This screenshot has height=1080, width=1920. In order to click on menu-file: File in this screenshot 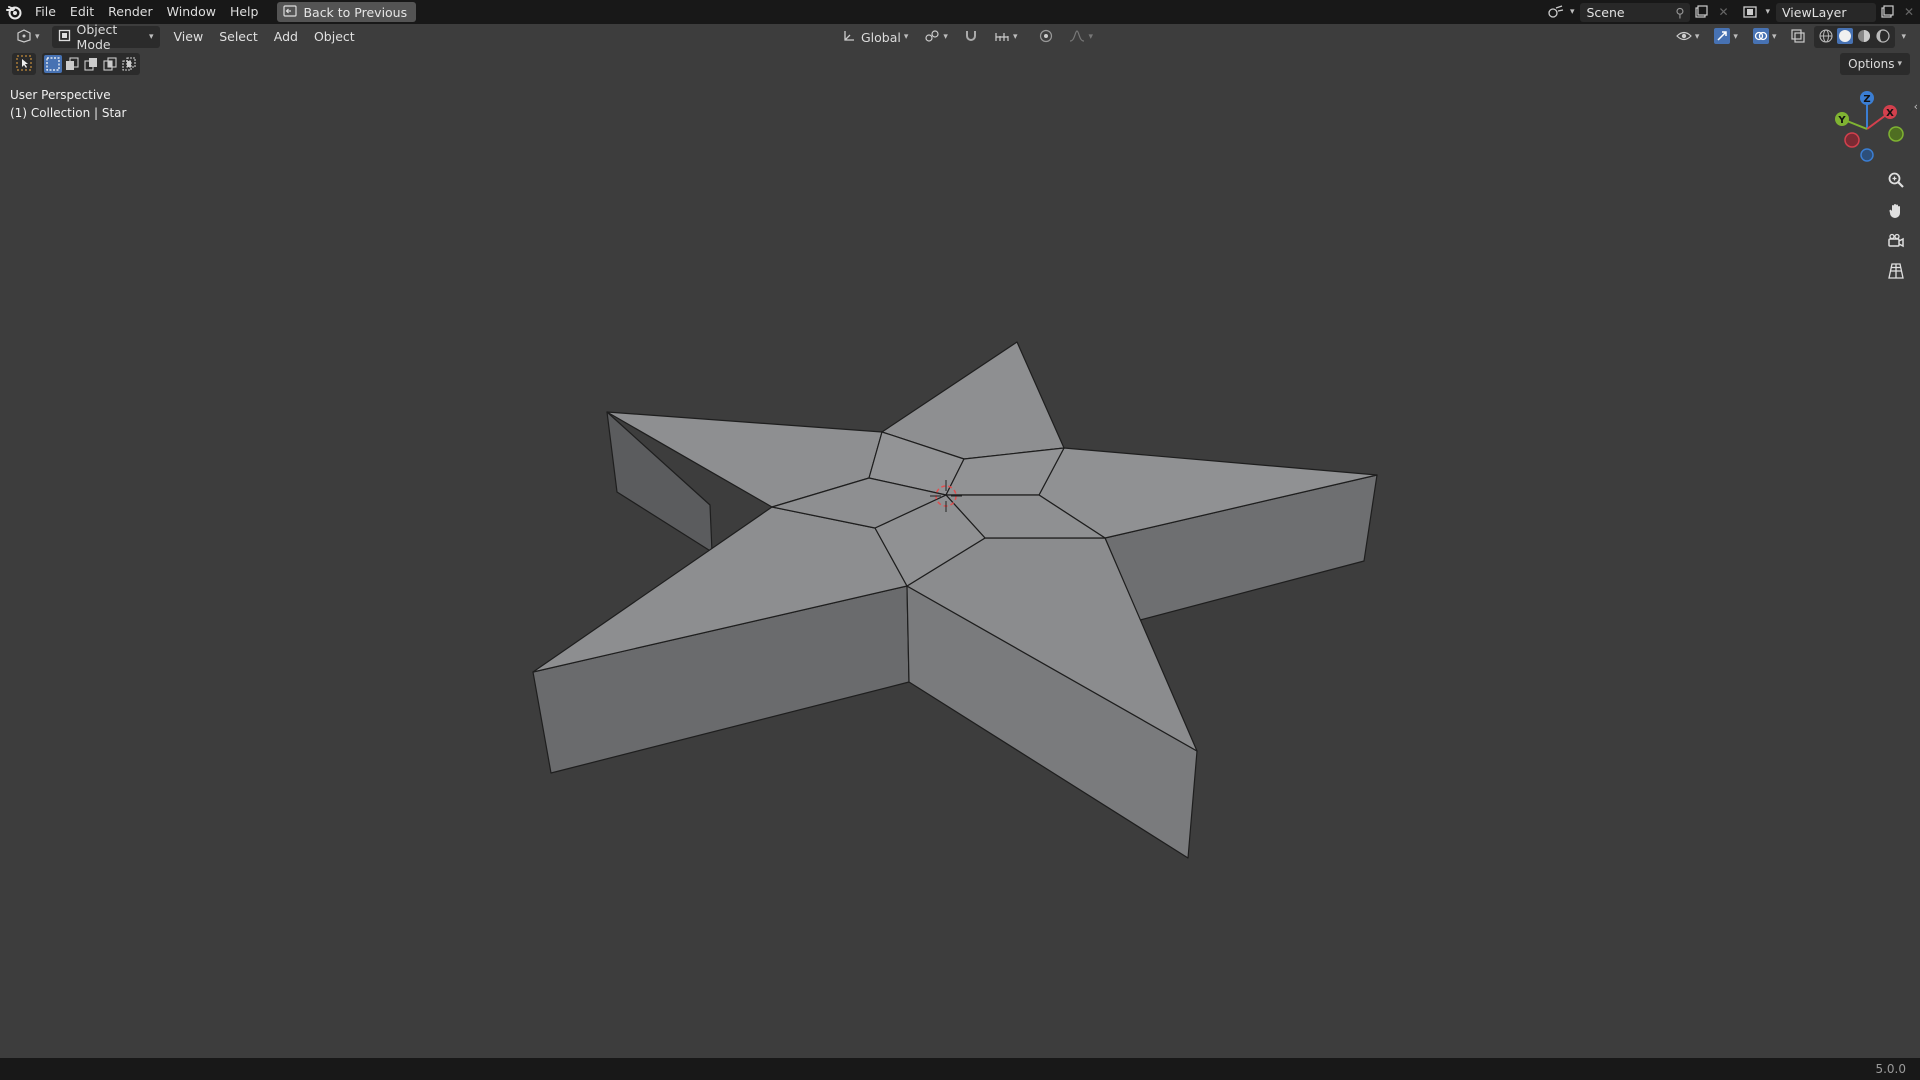, I will do `click(45, 12)`.